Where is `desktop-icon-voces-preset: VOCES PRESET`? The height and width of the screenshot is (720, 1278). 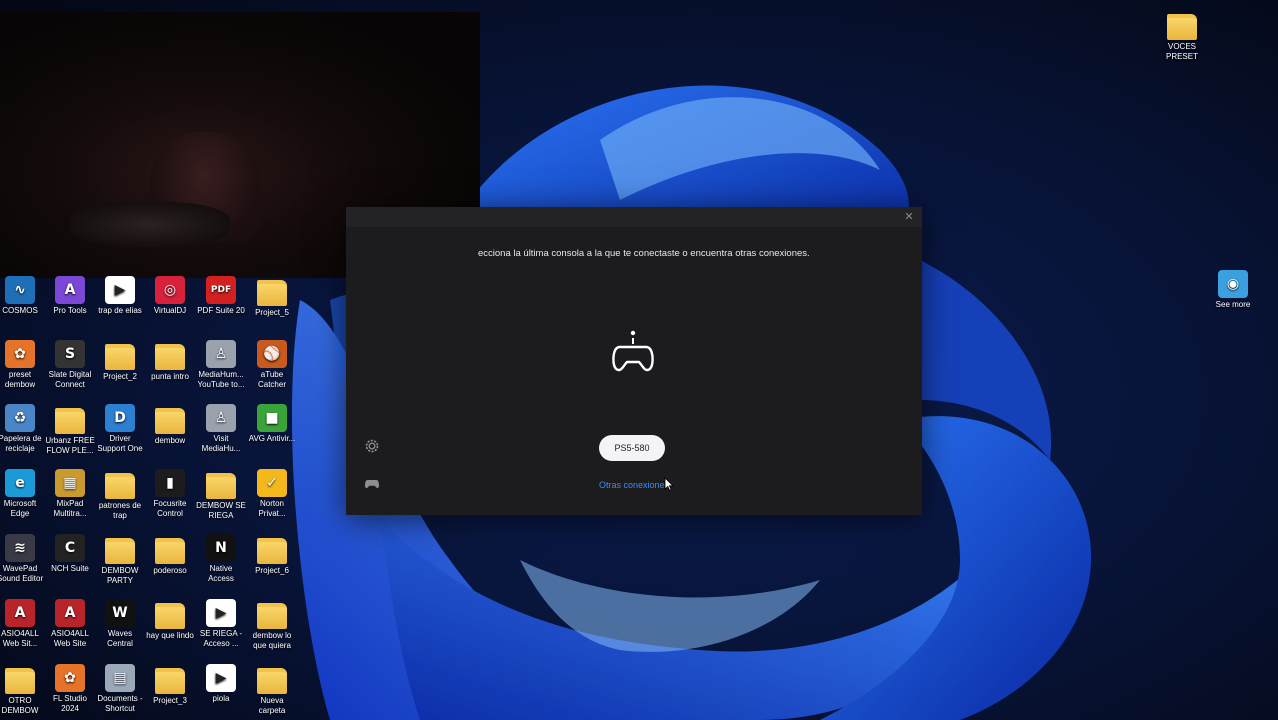 desktop-icon-voces-preset: VOCES PRESET is located at coordinates (1182, 36).